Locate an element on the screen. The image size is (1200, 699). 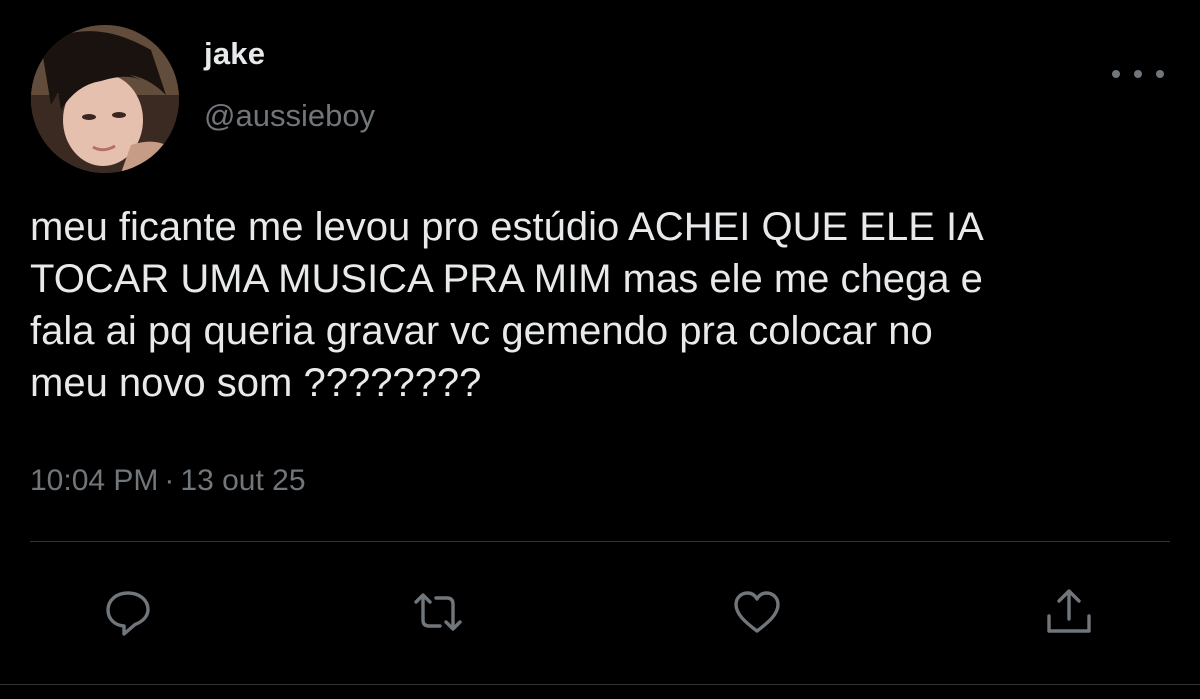
share-icon is located at coordinates (1069, 611).